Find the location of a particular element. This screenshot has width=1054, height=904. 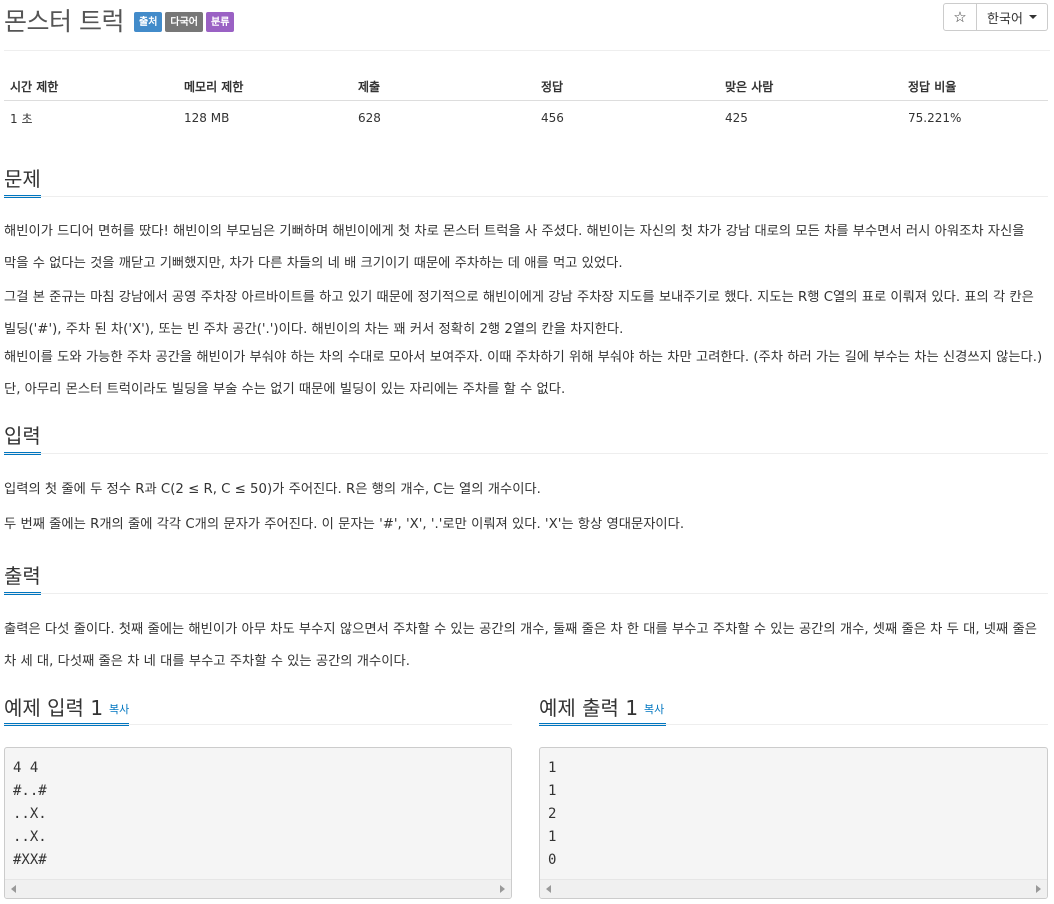

input-heading: 입력 is located at coordinates (22, 437).